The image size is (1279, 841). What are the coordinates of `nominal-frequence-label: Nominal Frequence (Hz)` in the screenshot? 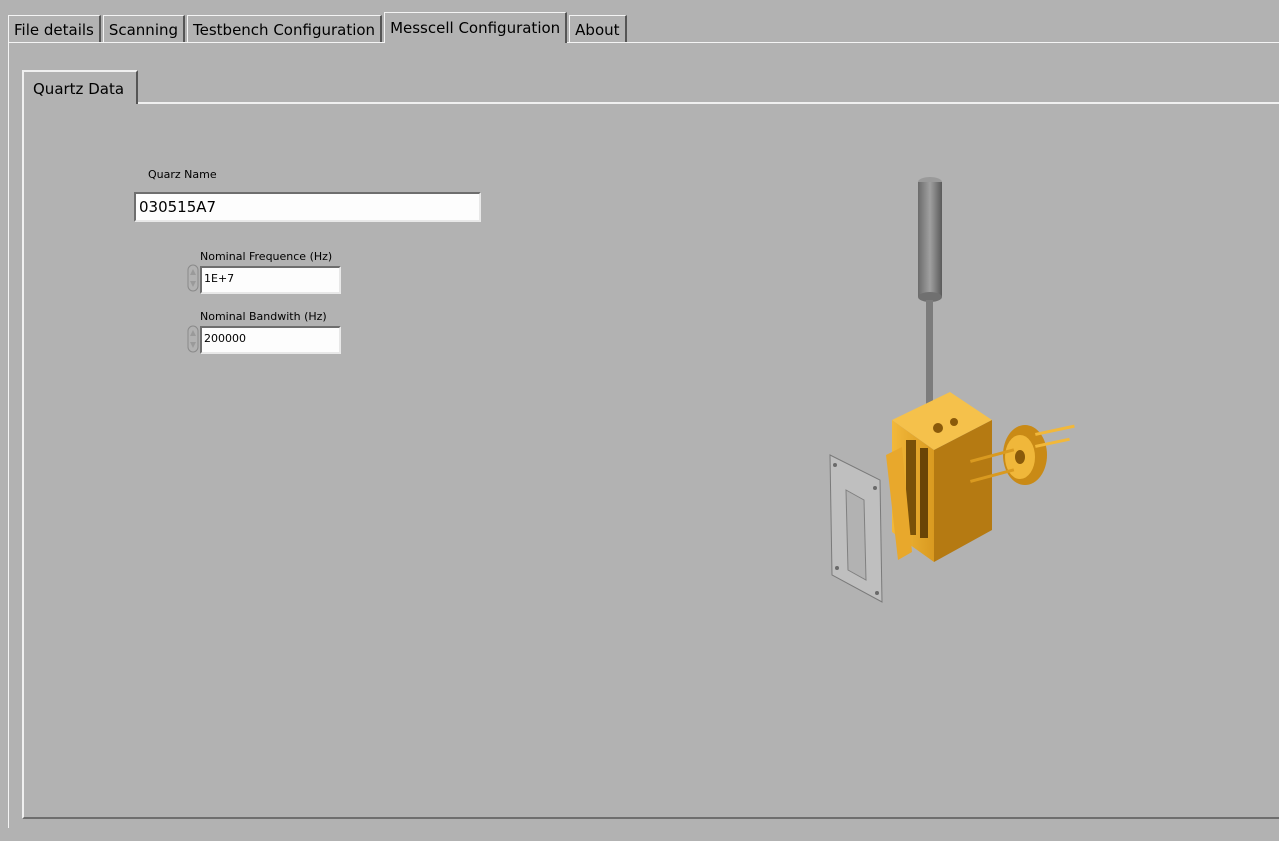 It's located at (266, 256).